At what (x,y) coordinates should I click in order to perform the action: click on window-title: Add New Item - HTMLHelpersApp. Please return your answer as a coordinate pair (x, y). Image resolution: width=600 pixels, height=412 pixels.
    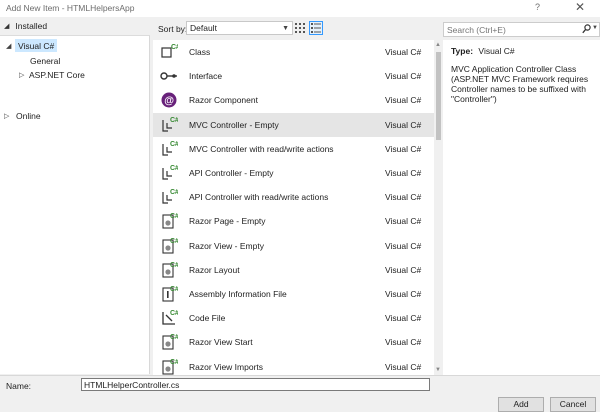
    Looking at the image, I should click on (70, 8).